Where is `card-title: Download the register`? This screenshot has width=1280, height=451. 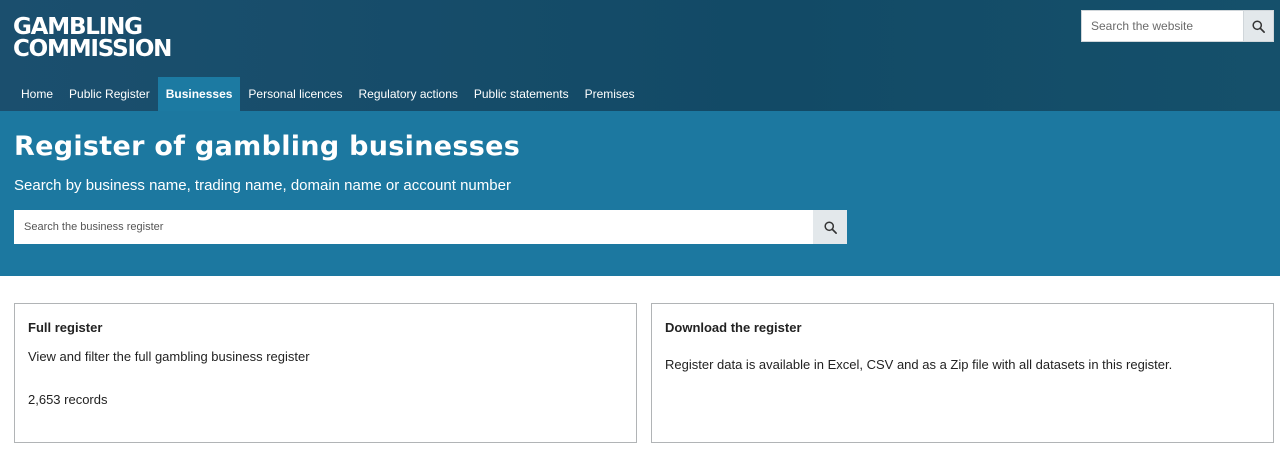 card-title: Download the register is located at coordinates (962, 327).